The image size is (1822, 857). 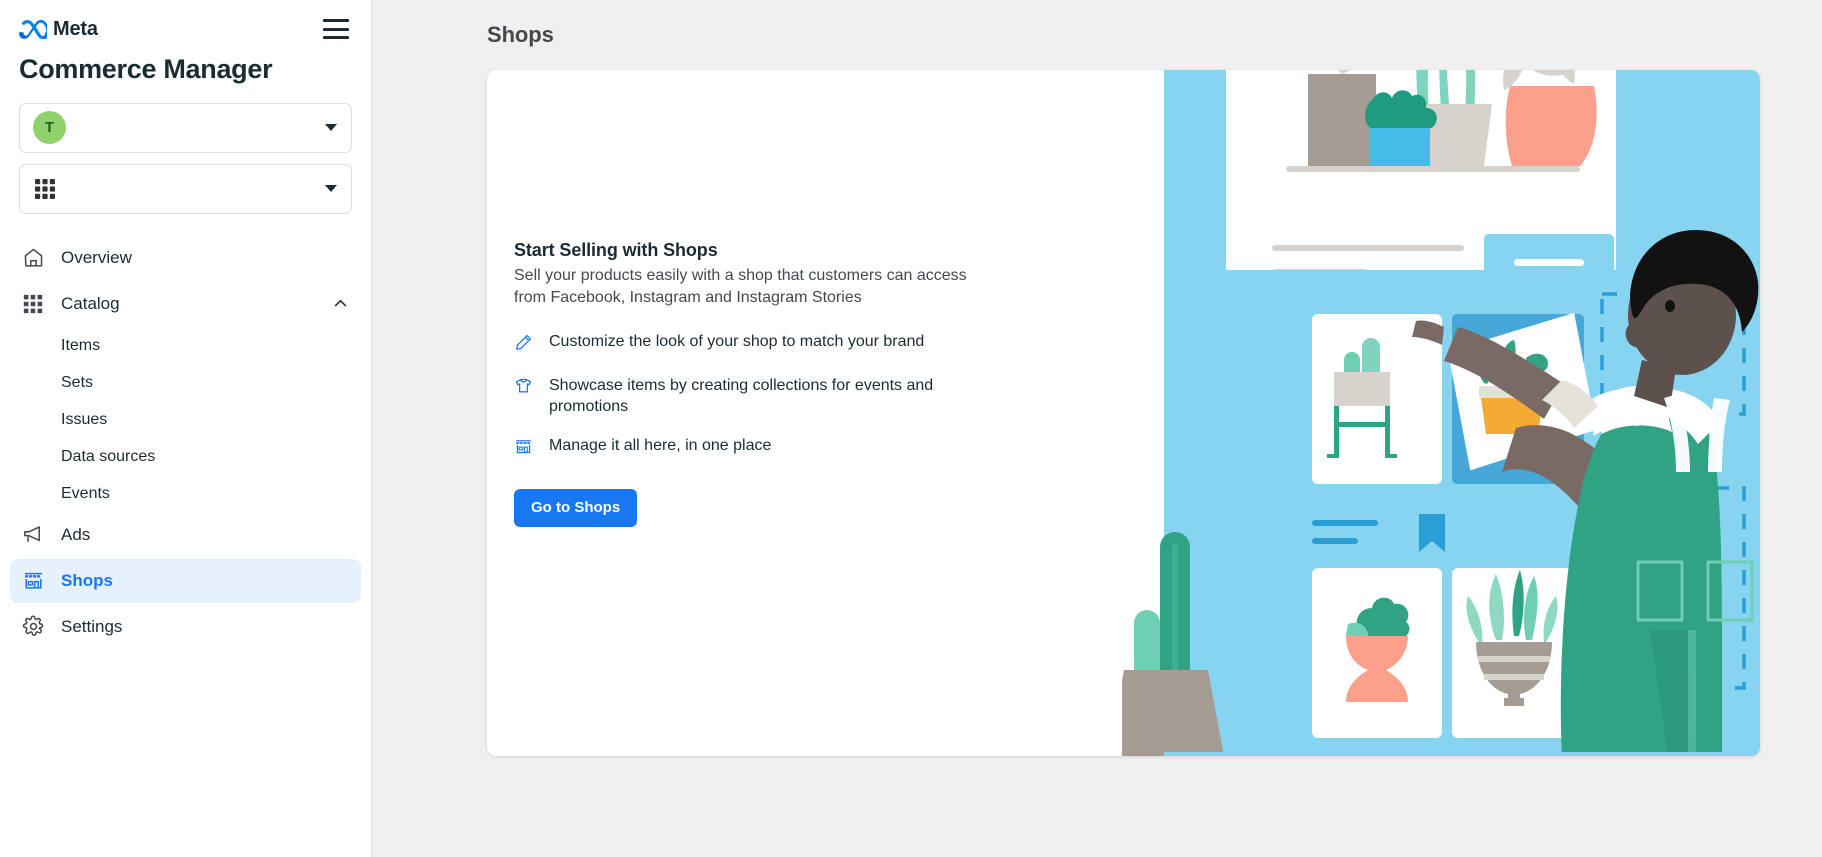 I want to click on sidebar-item-catalog: Catalog, so click(x=185, y=304).